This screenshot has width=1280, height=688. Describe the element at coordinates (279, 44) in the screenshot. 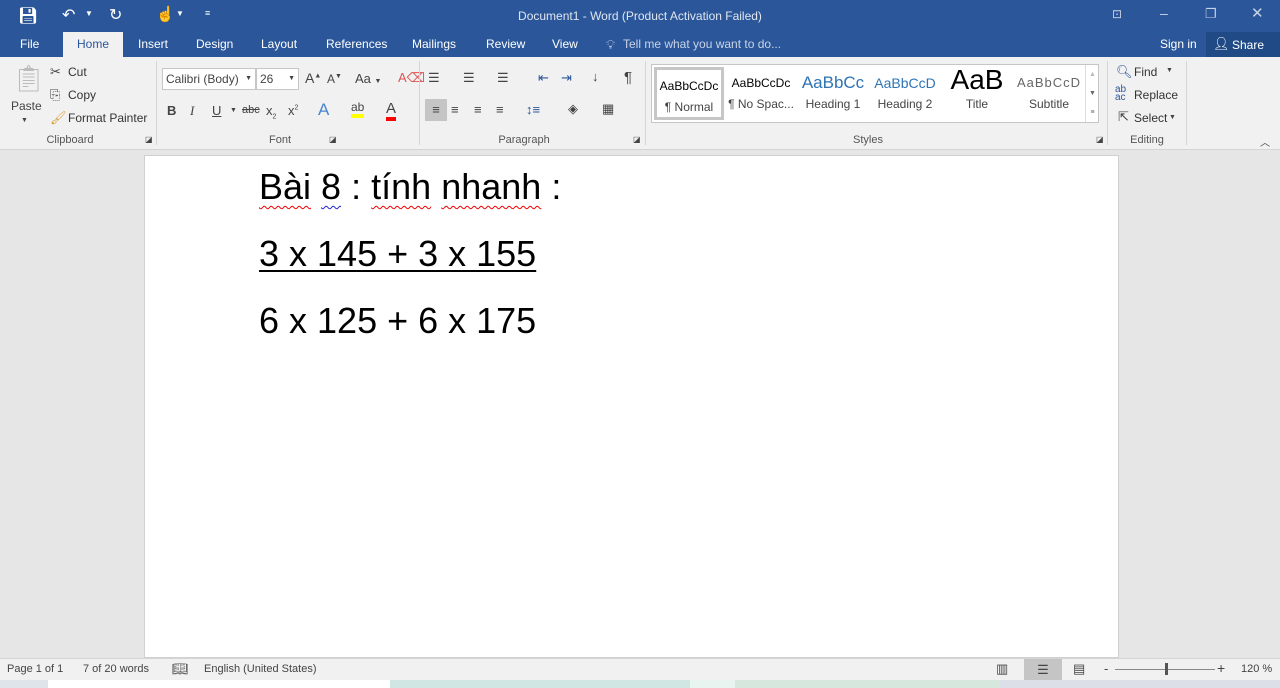

I see `tab-layout: Layout` at that location.